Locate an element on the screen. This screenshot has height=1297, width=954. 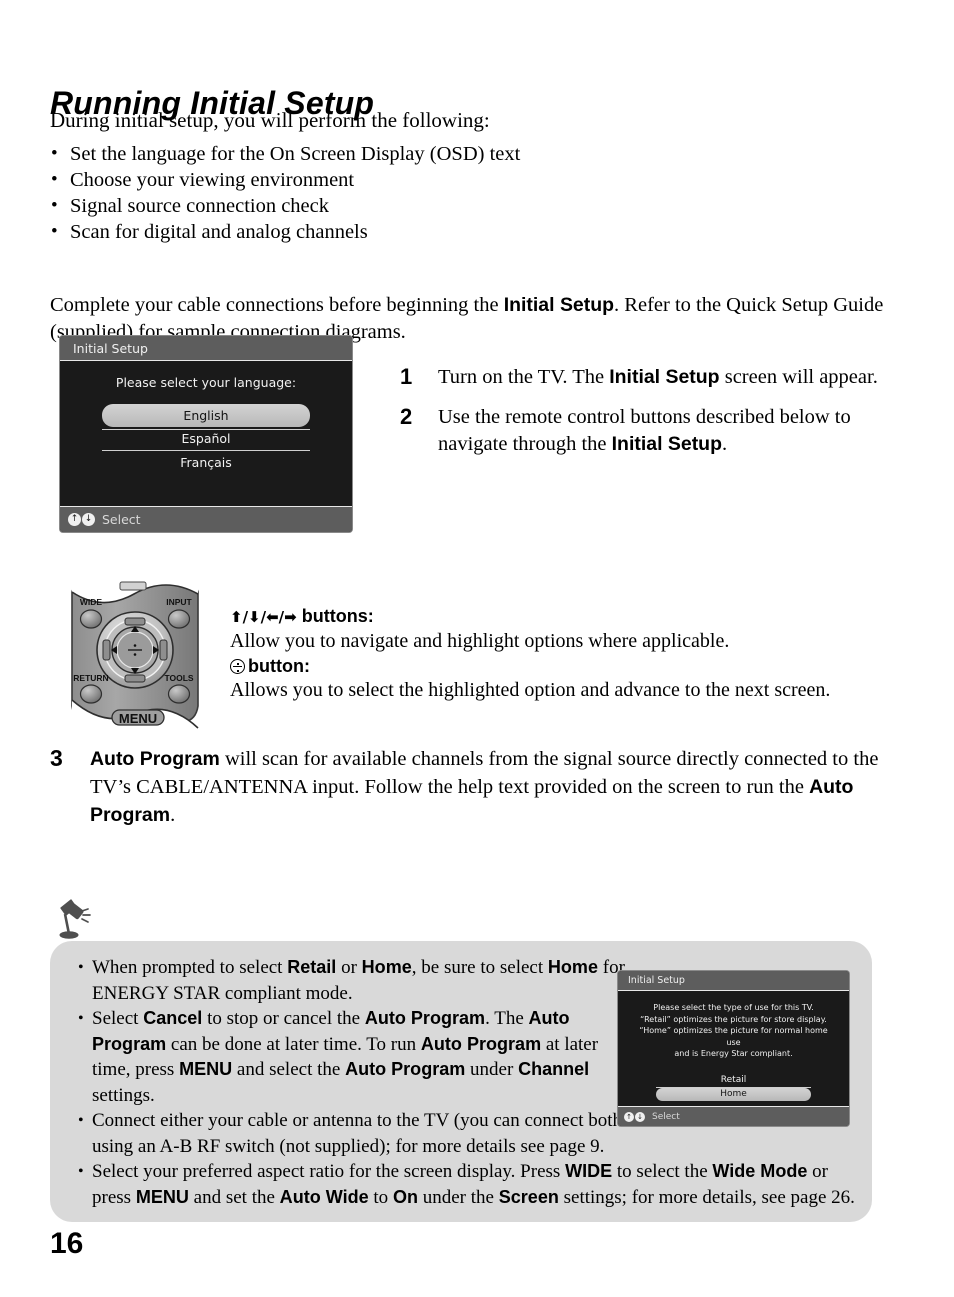
objective-item: Choose your viewing environment is located at coordinates (350, 180).